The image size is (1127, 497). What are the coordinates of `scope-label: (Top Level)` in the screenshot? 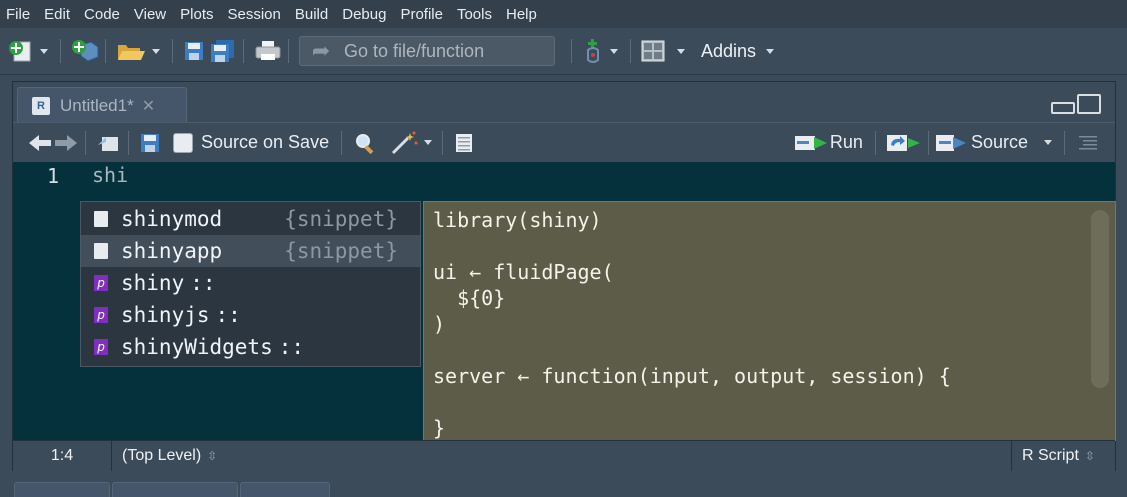 It's located at (162, 455).